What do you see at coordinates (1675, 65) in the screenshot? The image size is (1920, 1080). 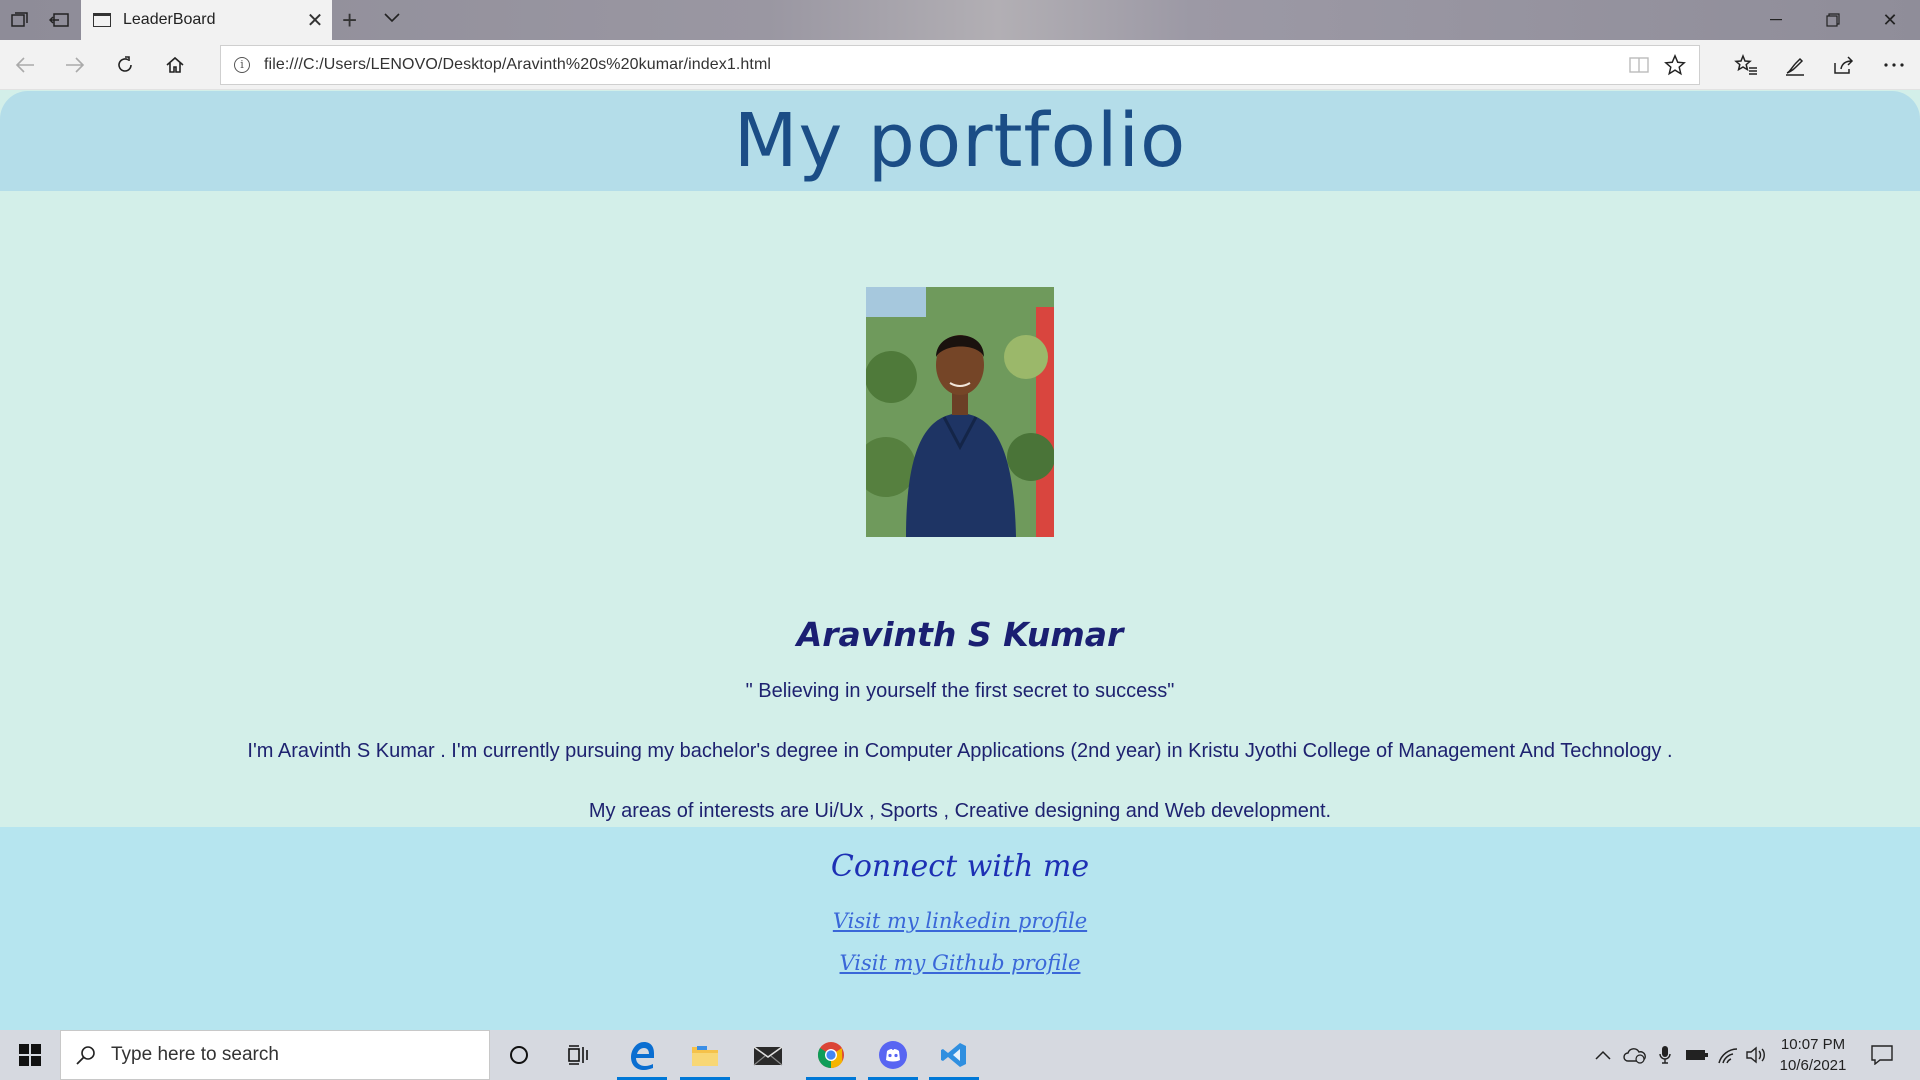 I see `favorite-star-icon` at bounding box center [1675, 65].